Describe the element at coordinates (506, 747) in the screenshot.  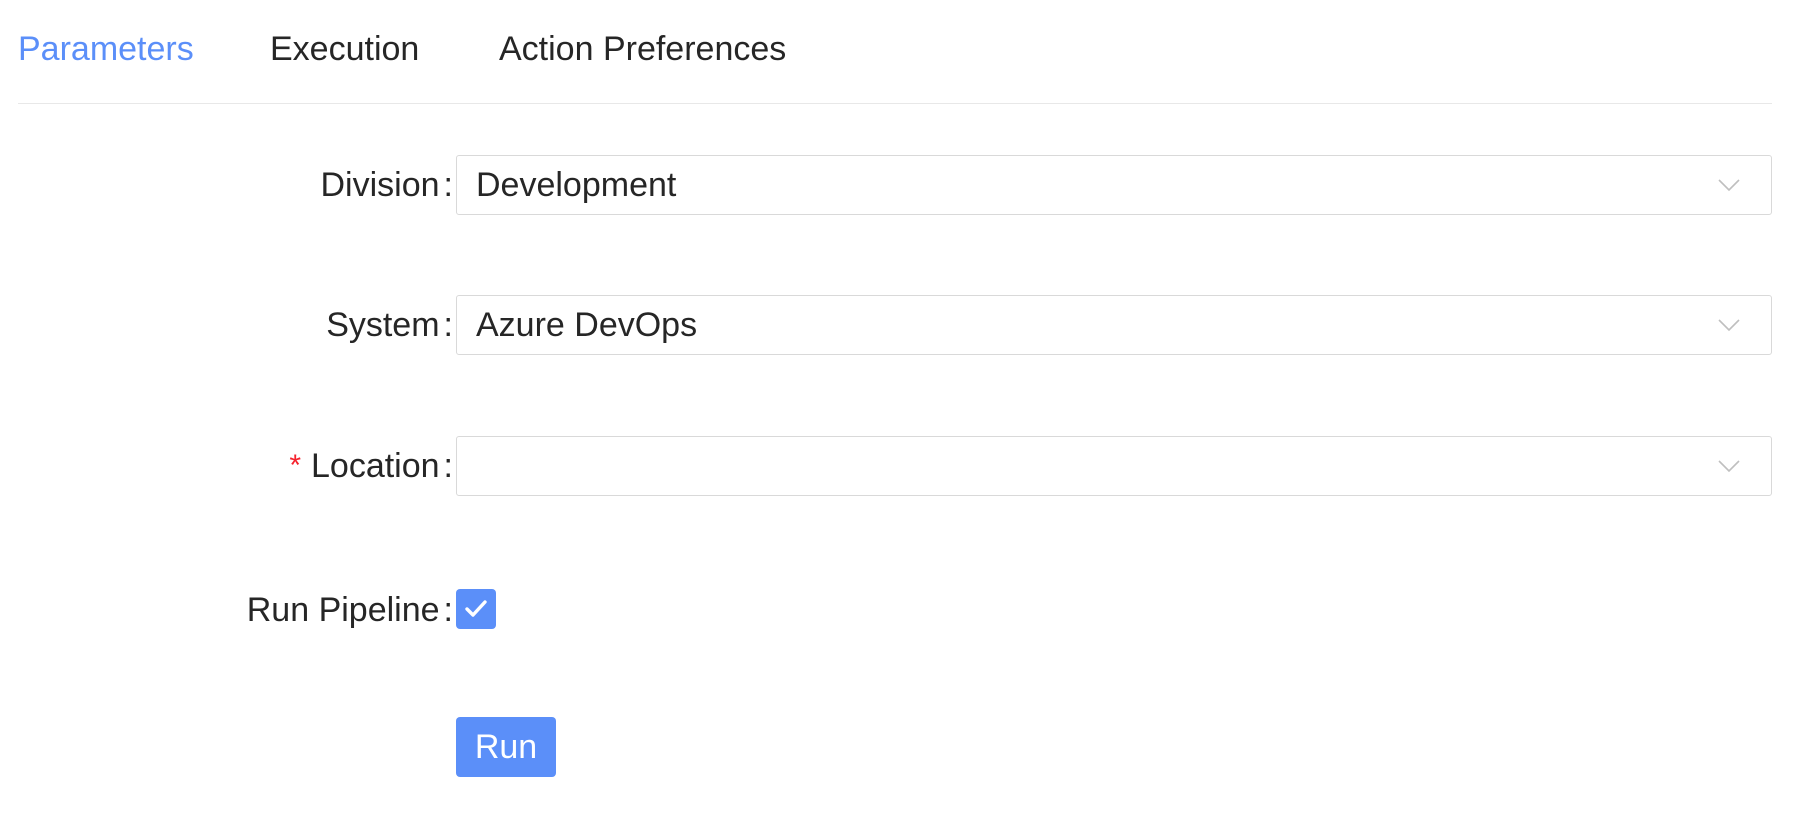
I see `run-button: Run` at that location.